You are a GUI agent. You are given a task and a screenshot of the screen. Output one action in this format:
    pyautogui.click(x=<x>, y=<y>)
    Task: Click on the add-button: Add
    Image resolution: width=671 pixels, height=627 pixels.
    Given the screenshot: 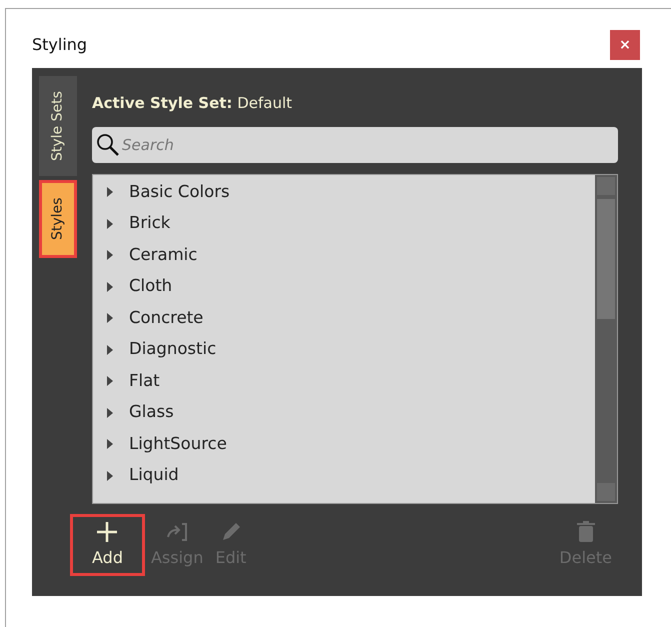 What is the action you would take?
    pyautogui.click(x=107, y=545)
    